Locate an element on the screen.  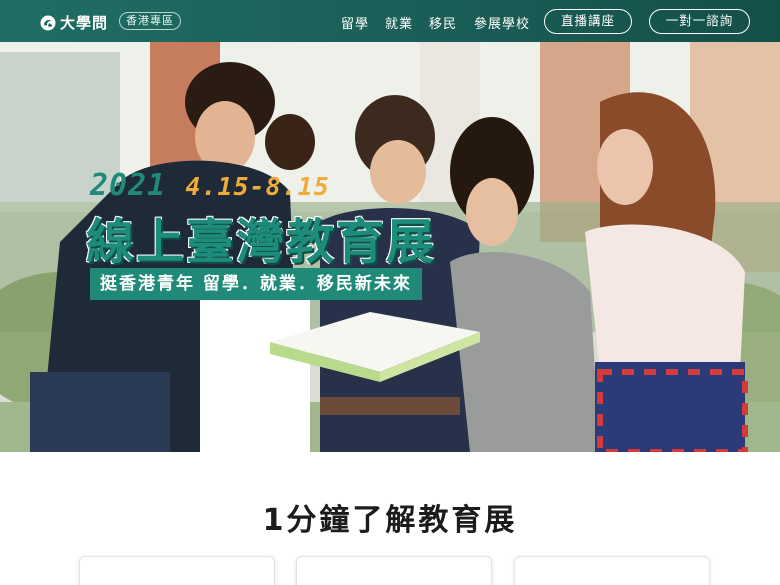
nav-link-study: 留學 is located at coordinates (355, 22).